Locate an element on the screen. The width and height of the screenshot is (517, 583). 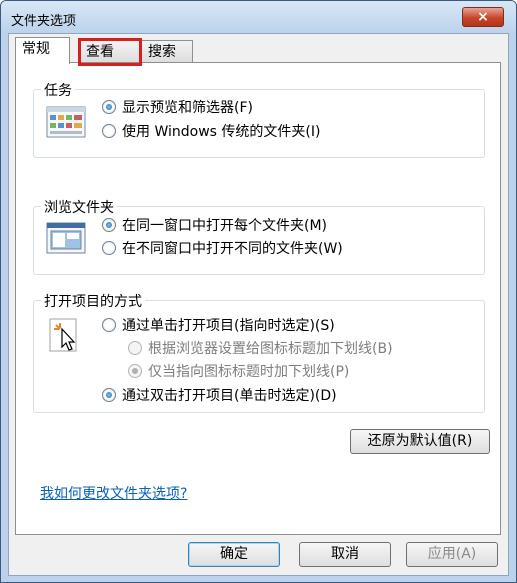
folder-window-icon is located at coordinates (66, 240).